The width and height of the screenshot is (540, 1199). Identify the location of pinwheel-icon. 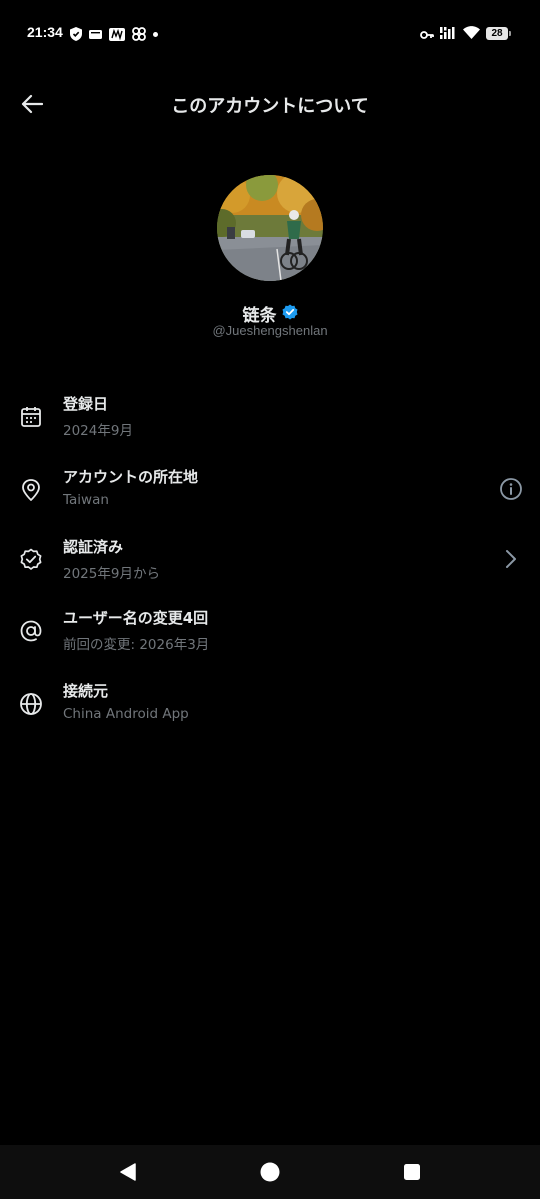
(139, 34).